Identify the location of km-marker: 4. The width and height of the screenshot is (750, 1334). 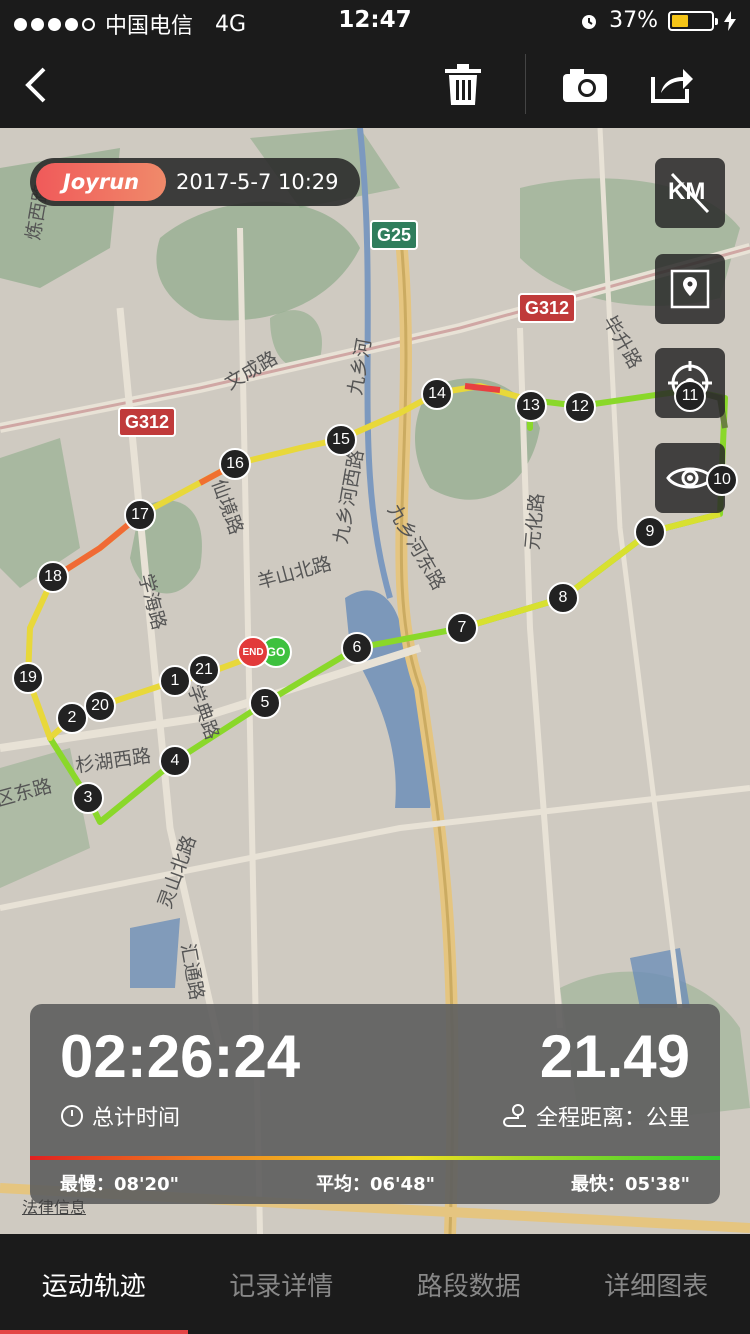
(175, 761).